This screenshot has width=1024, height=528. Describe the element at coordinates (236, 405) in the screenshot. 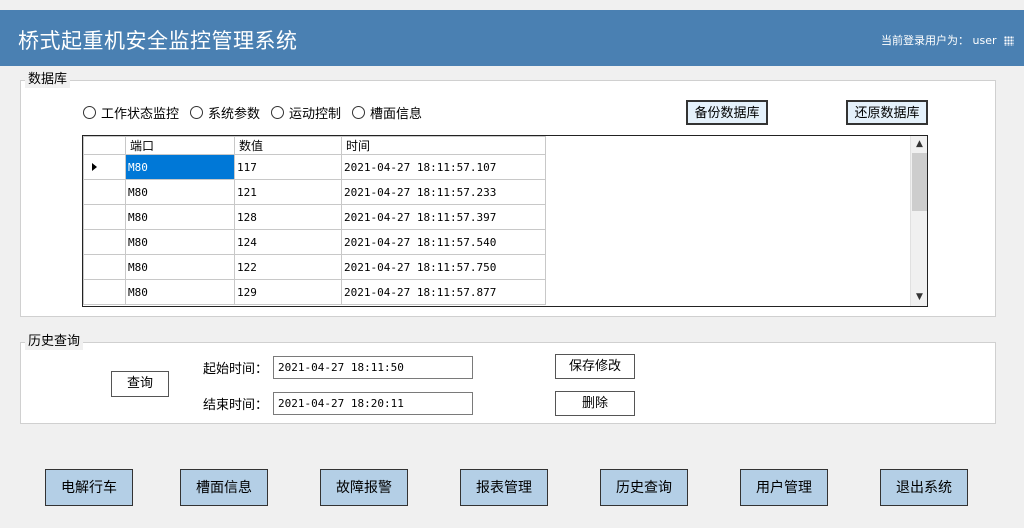

I see `end-time-label: 结束时间：` at that location.